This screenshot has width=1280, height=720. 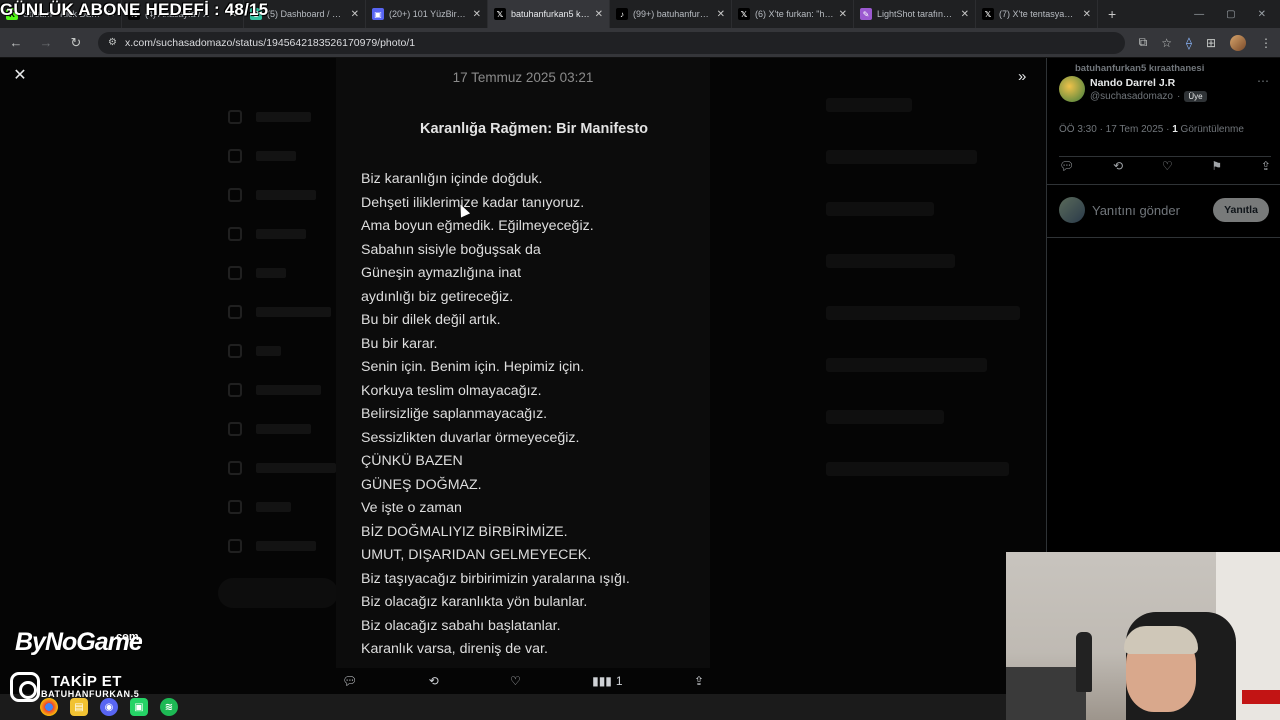 I want to click on detail-action-bar: 💬︎ ⟲ ♡ ⚑ ⇪, so click(x=1165, y=164).